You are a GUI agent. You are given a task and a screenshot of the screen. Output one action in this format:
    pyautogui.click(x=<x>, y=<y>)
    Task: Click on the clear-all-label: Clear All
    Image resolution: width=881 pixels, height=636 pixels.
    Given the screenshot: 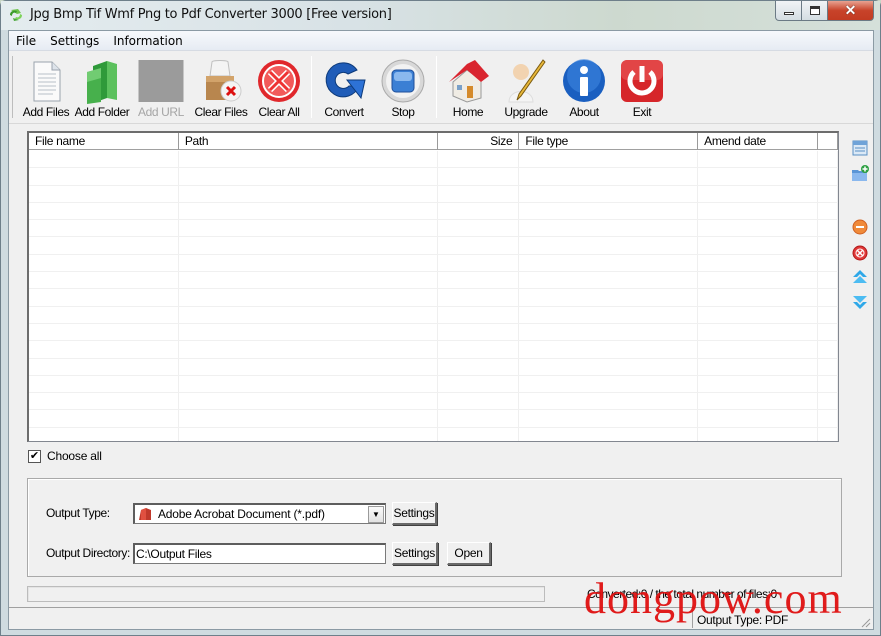 What is the action you would take?
    pyautogui.click(x=279, y=112)
    